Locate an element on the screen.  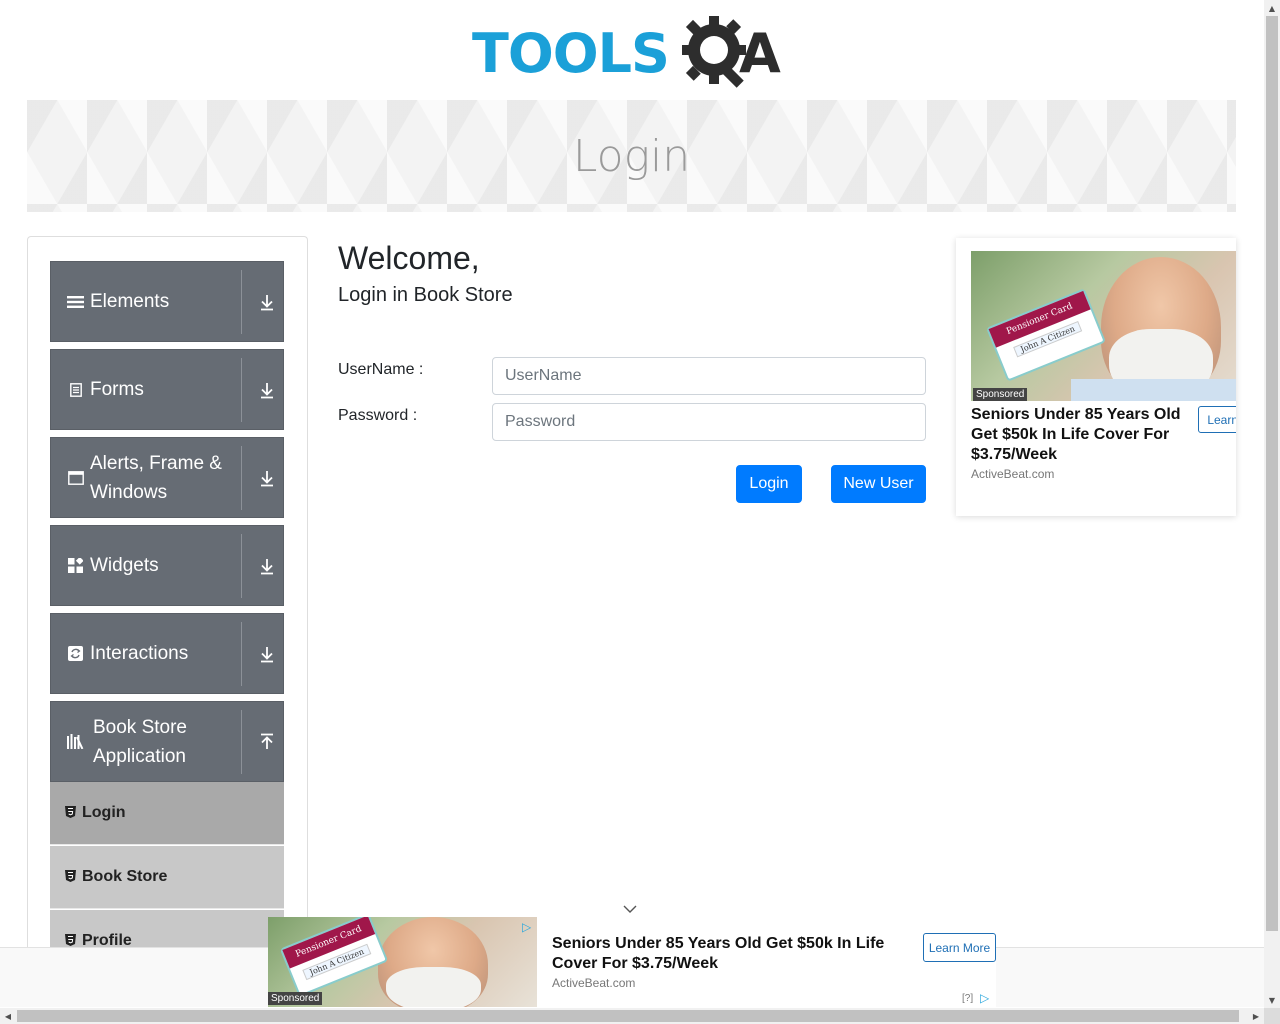
group-label: Book Store Application is located at coordinates (140, 741).